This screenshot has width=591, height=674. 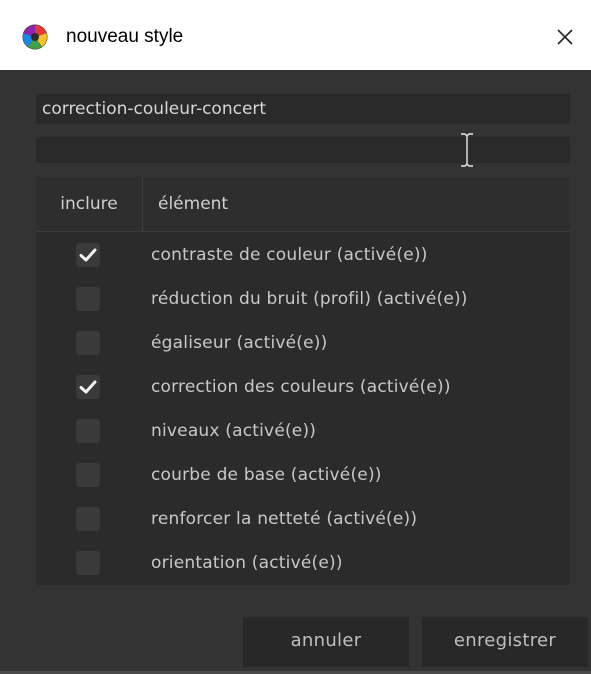 What do you see at coordinates (326, 642) in the screenshot?
I see `cancel-button: annuler` at bounding box center [326, 642].